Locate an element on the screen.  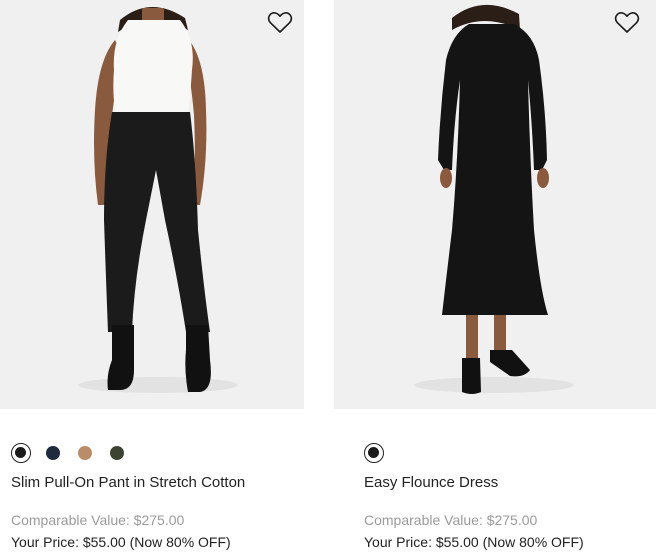
product-name: Slim Pull-On Pant in Stretch Cotton is located at coordinates (128, 482).